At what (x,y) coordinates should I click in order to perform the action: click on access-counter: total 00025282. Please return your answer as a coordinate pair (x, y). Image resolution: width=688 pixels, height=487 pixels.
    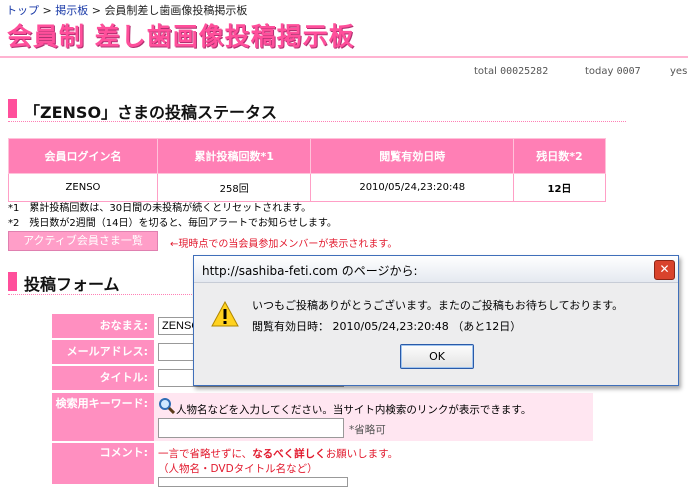
    Looking at the image, I should click on (511, 71).